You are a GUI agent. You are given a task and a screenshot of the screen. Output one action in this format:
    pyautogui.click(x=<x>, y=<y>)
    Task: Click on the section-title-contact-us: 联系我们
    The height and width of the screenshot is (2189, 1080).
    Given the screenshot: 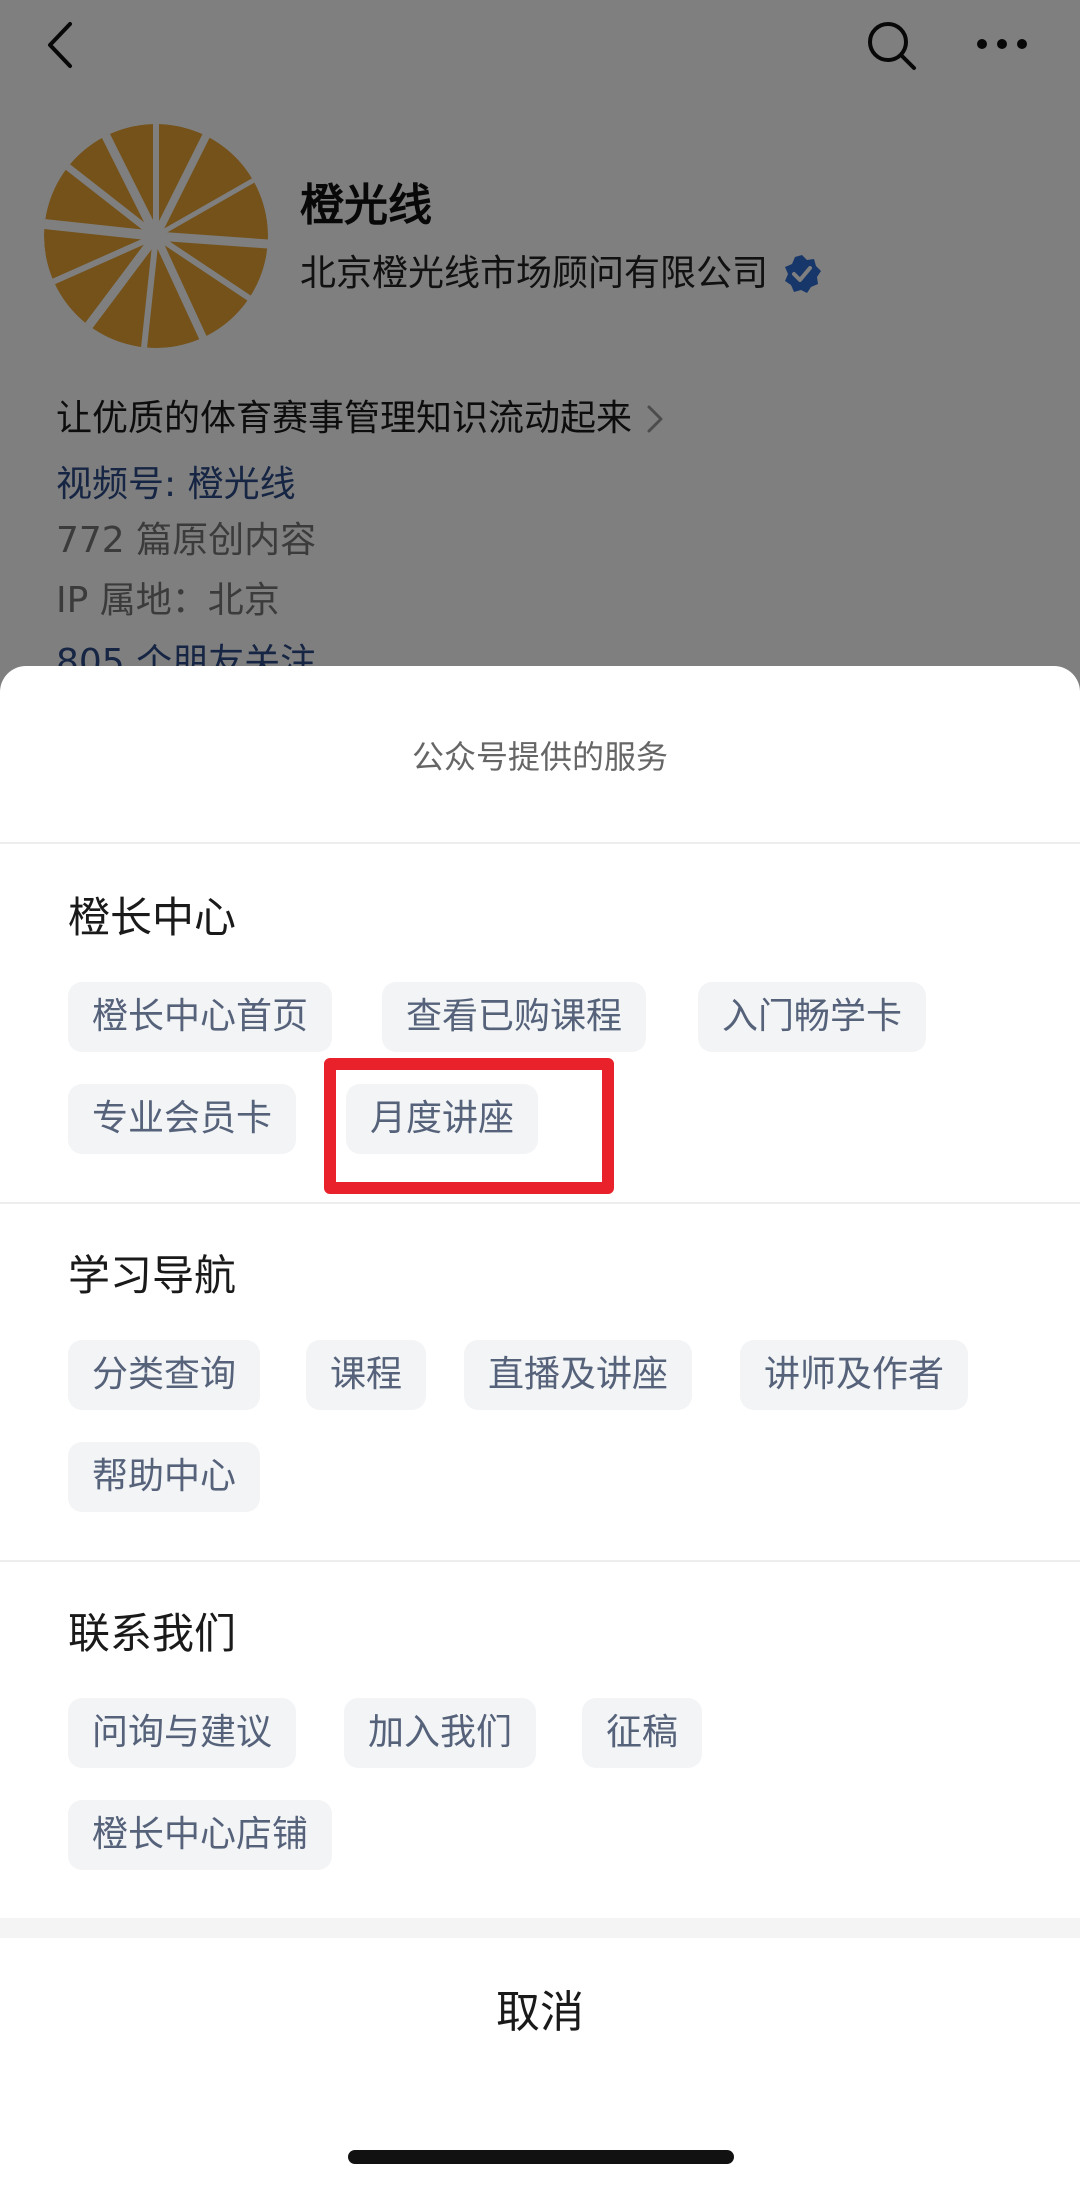 What is the action you would take?
    pyautogui.click(x=152, y=1633)
    